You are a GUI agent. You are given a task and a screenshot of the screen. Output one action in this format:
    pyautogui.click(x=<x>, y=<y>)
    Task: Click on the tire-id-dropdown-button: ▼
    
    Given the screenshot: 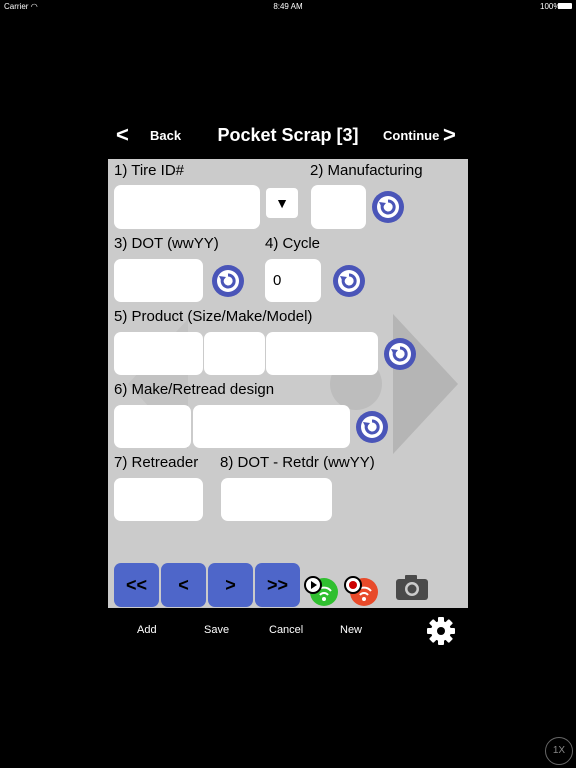 What is the action you would take?
    pyautogui.click(x=282, y=203)
    